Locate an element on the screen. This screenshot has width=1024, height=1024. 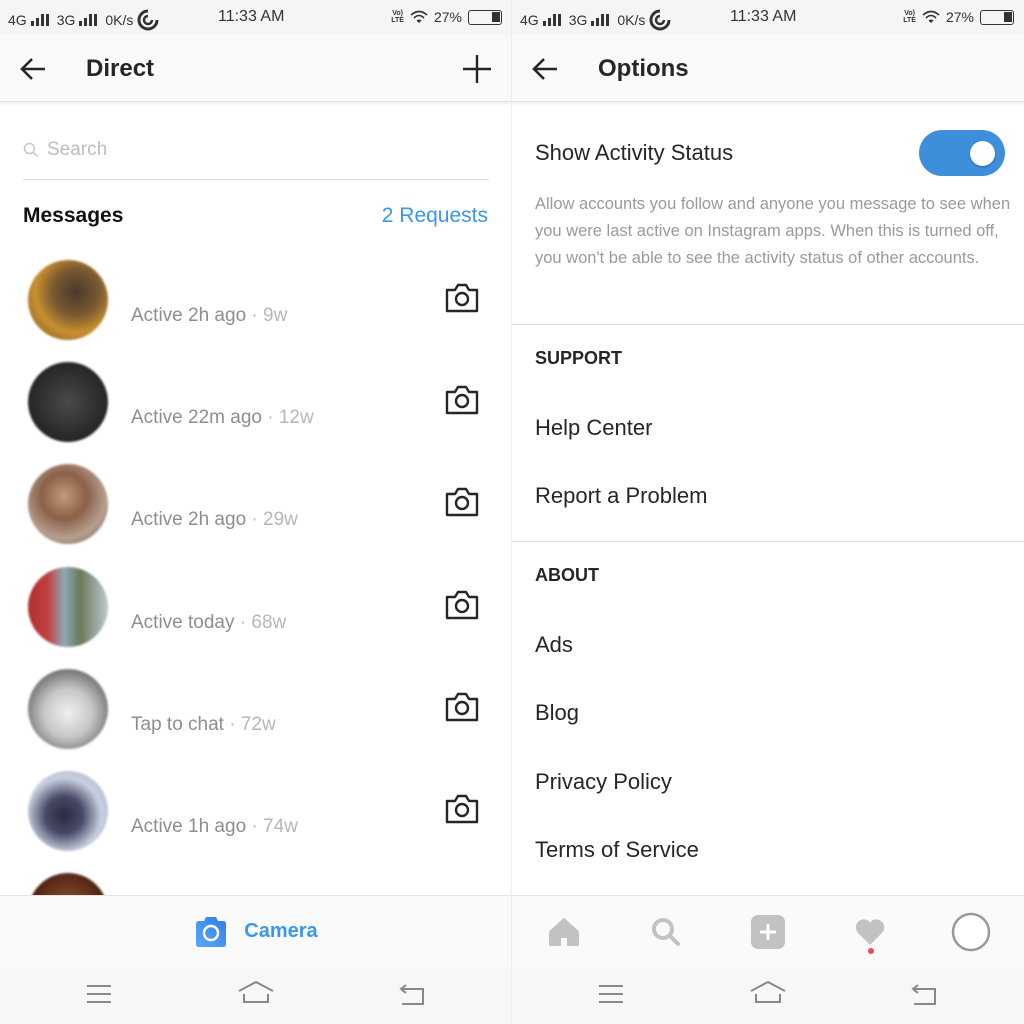
thread-status: Active 2h ago · 9w is located at coordinates (209, 315).